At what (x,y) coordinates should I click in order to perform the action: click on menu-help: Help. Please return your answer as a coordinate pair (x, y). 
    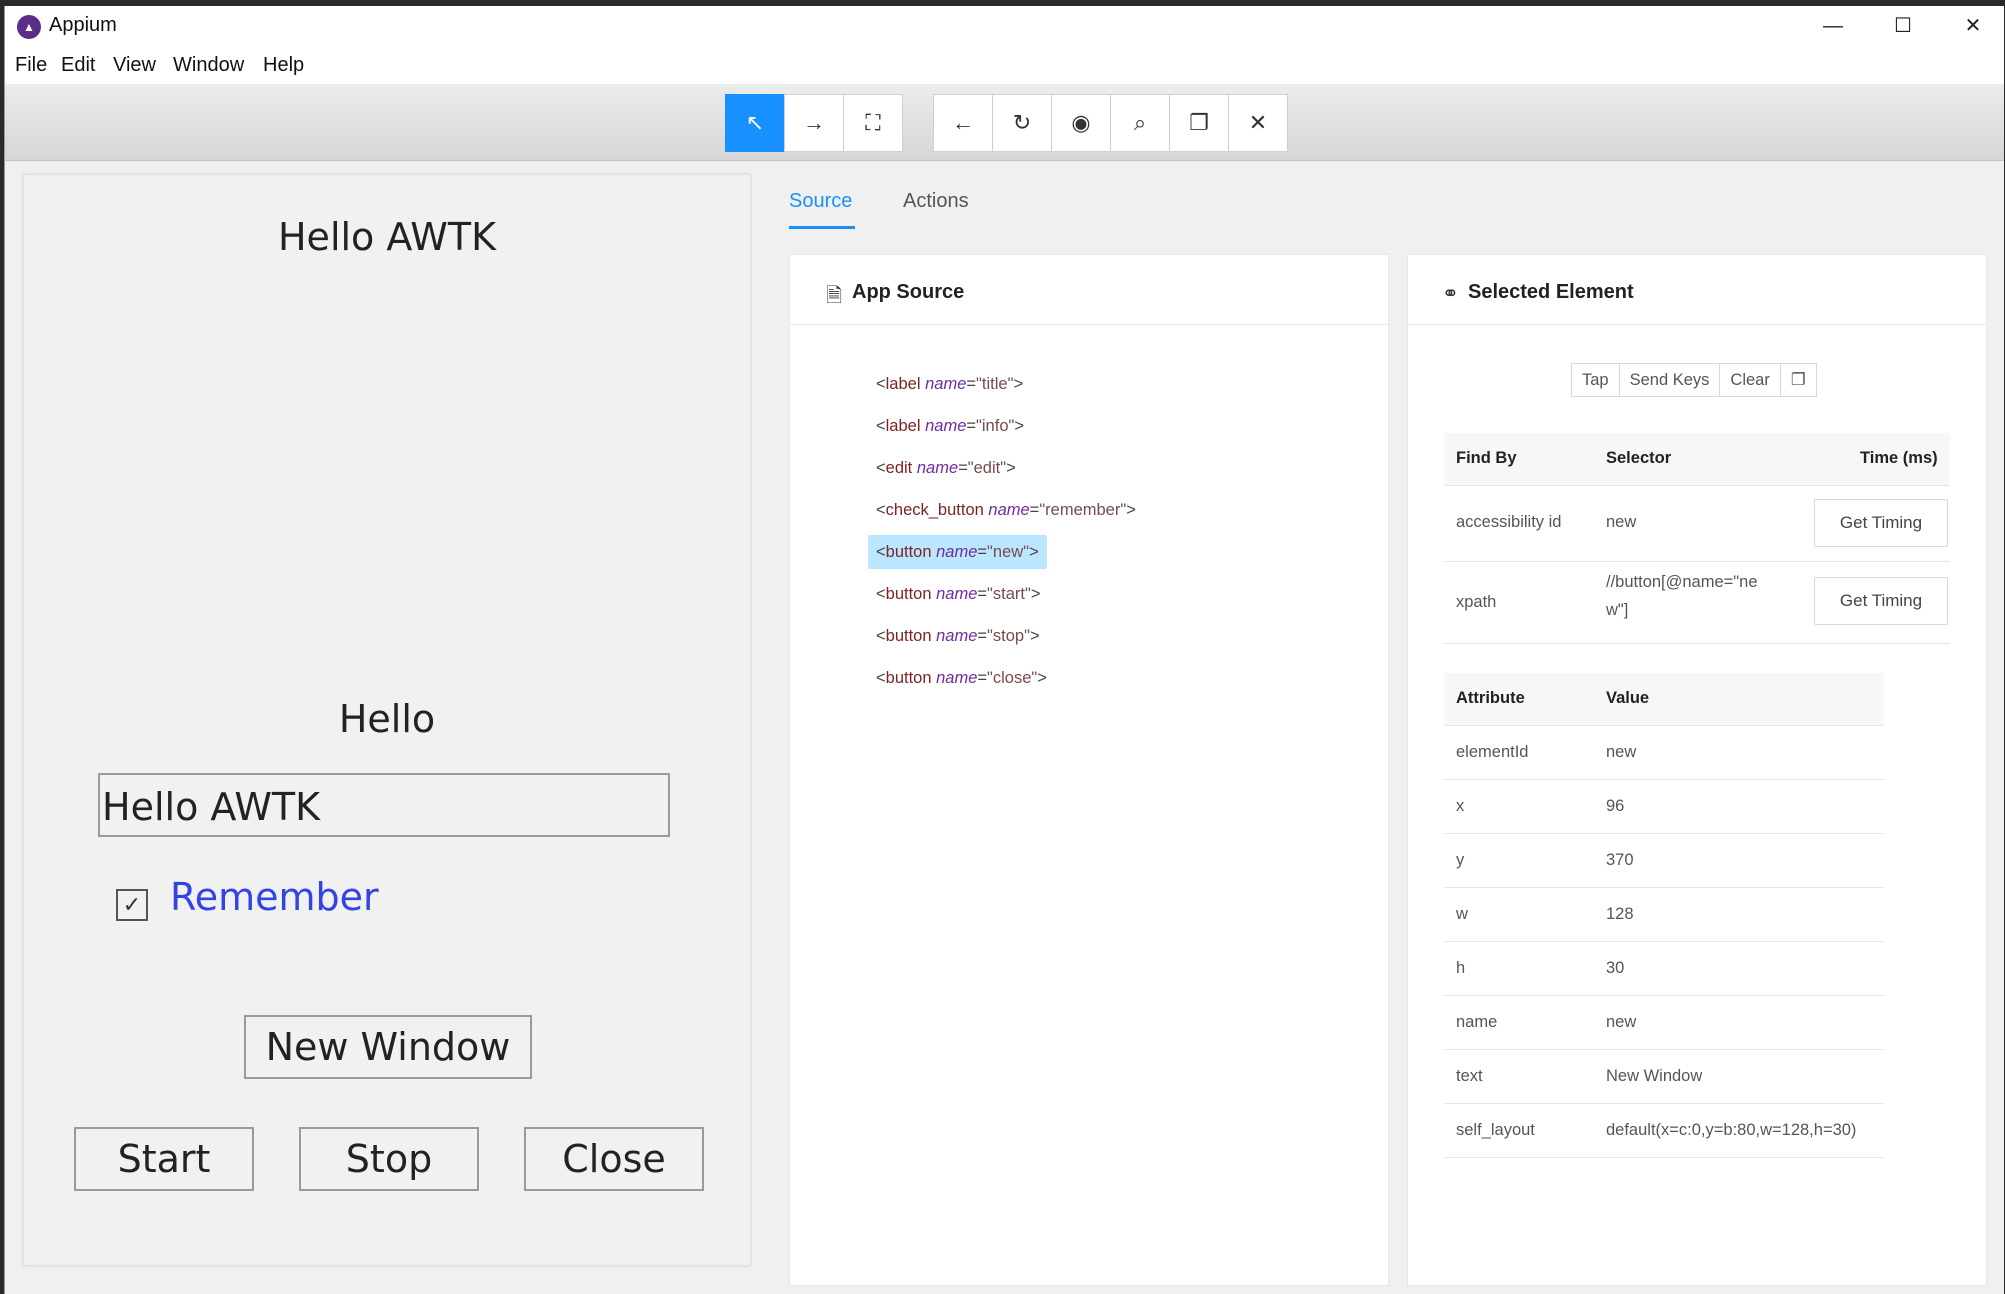
    Looking at the image, I should click on (283, 65).